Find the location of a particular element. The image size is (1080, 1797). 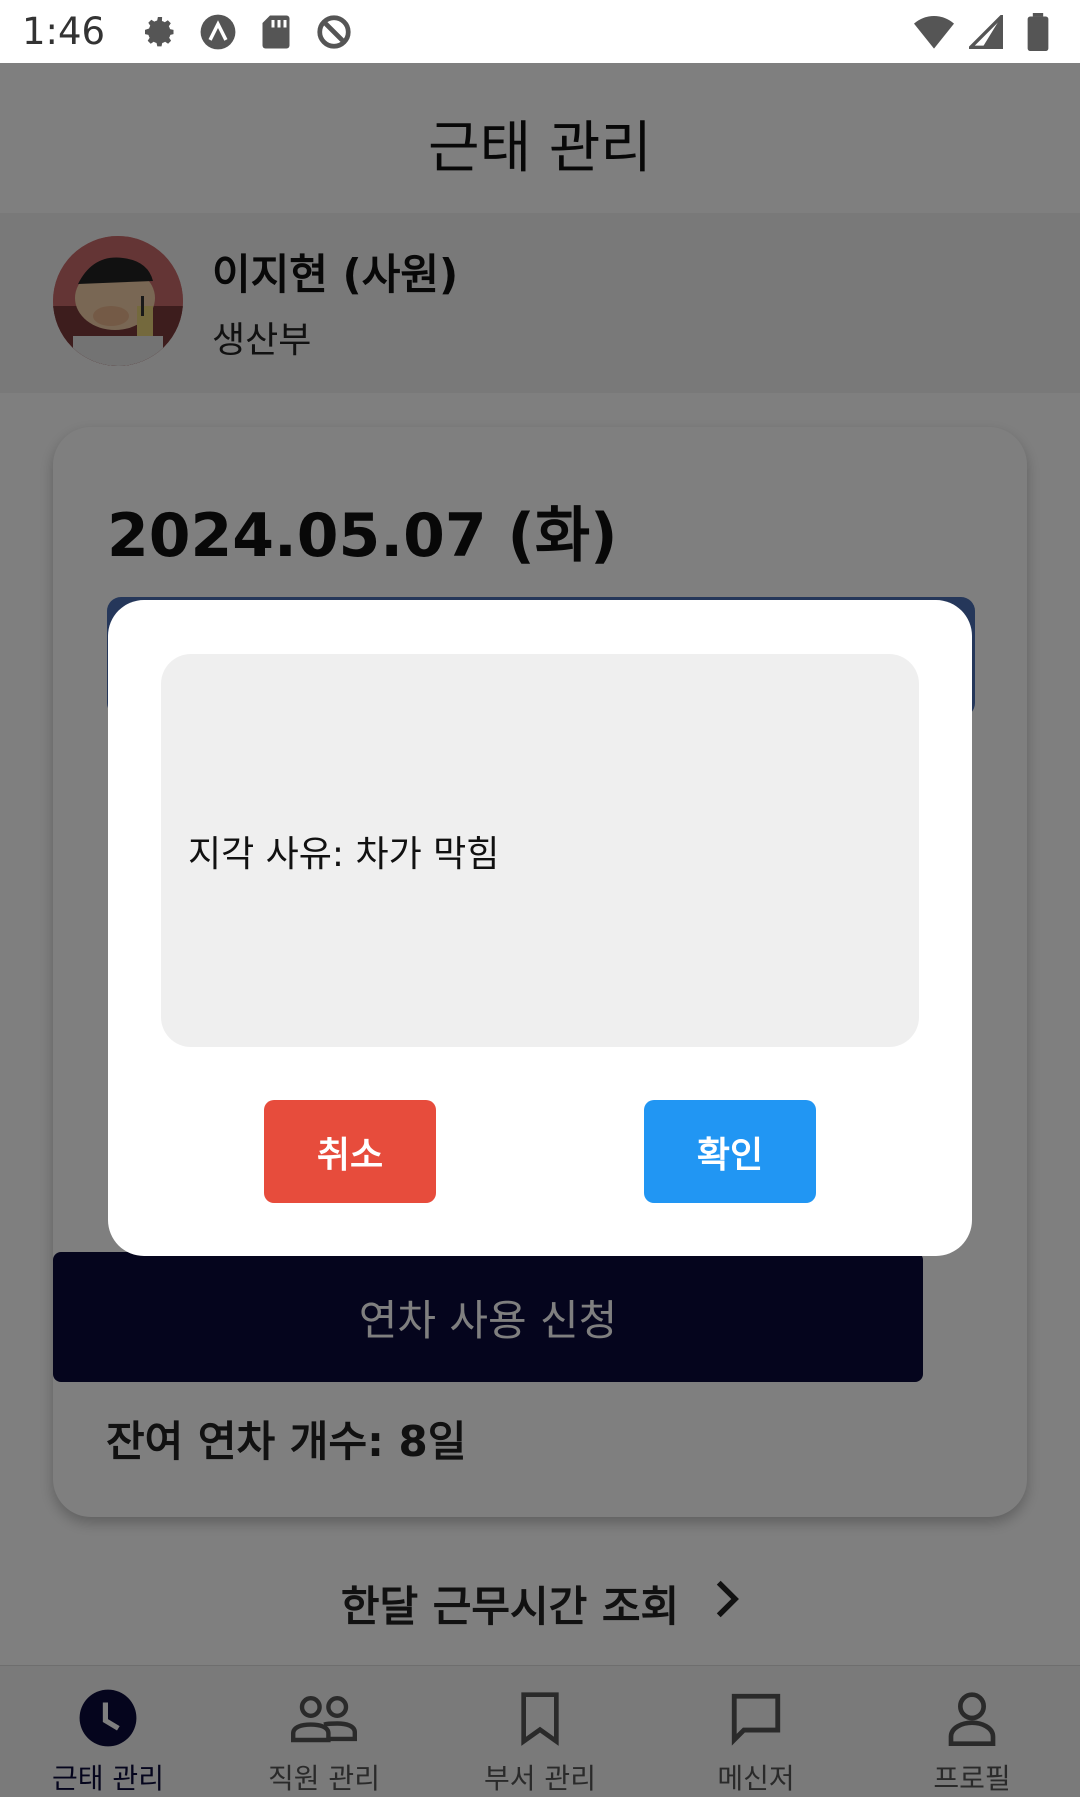

settings-icon is located at coordinates (160, 32).